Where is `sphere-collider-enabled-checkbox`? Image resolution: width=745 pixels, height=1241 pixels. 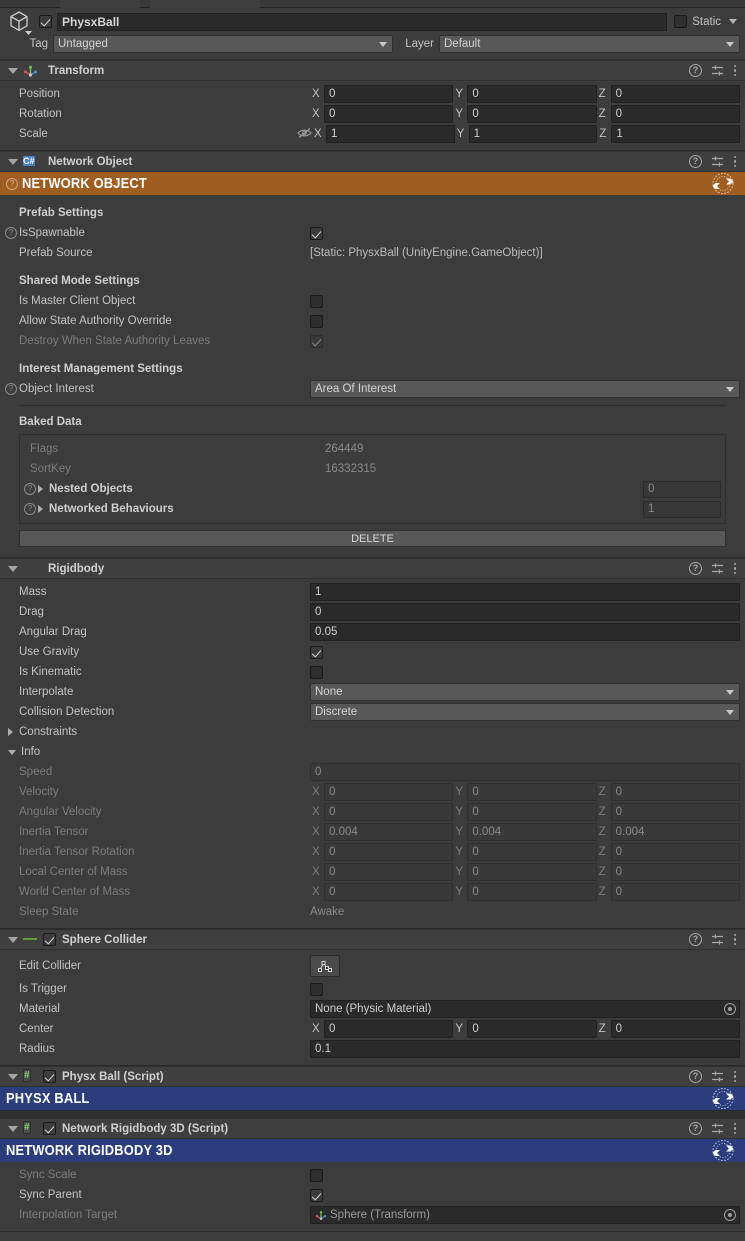
sphere-collider-enabled-checkbox is located at coordinates (49, 939).